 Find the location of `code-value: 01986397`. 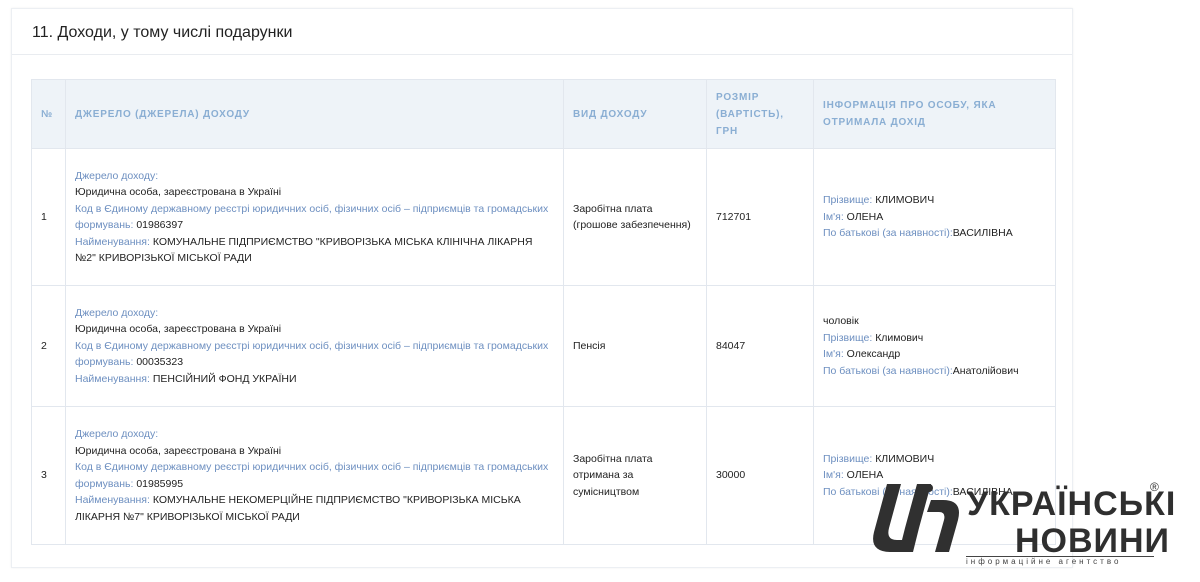

code-value: 01986397 is located at coordinates (160, 225).